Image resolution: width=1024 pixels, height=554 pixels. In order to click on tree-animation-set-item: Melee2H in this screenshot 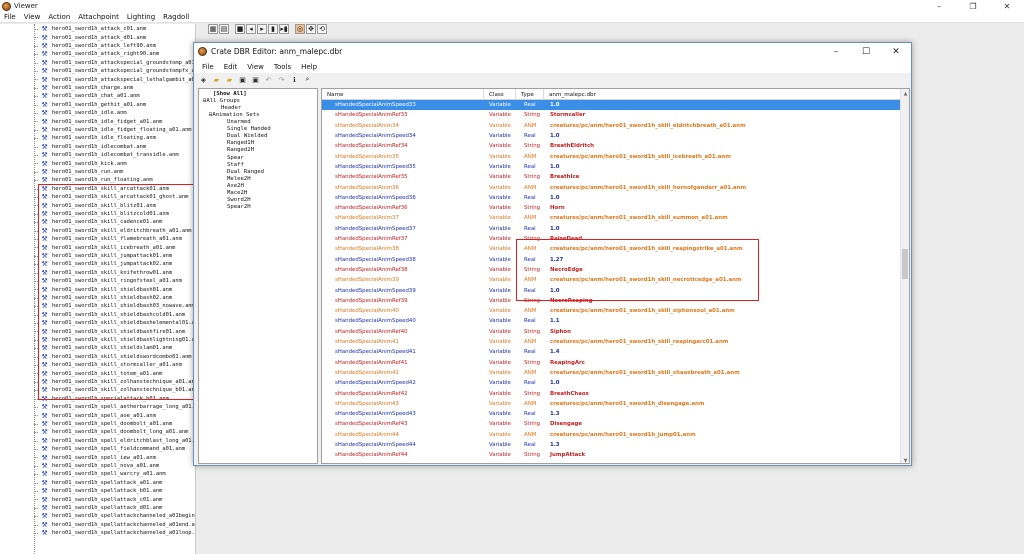, I will do `click(239, 179)`.